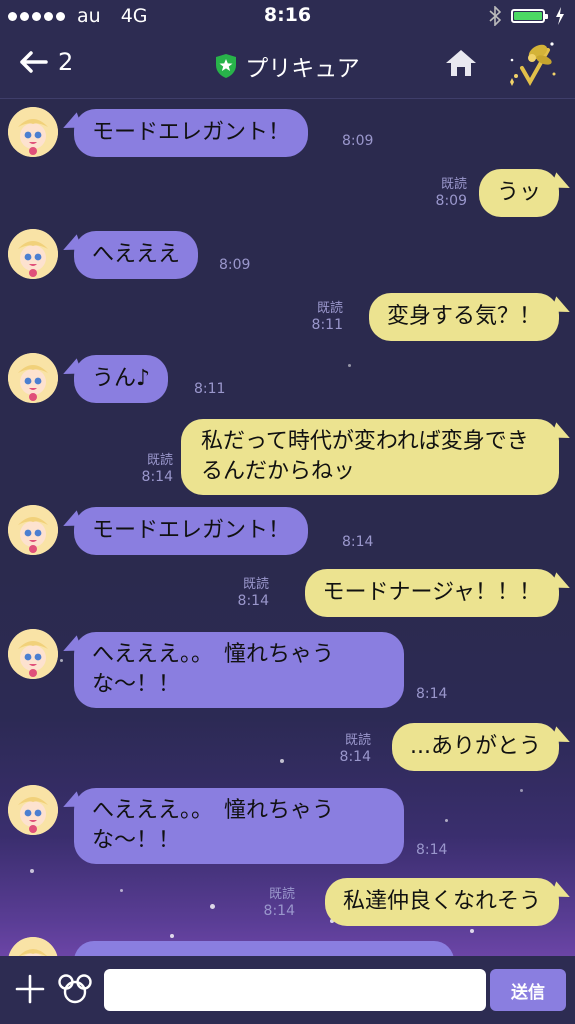 The image size is (575, 1024). I want to click on message-bubble: うん♪, so click(121, 379).